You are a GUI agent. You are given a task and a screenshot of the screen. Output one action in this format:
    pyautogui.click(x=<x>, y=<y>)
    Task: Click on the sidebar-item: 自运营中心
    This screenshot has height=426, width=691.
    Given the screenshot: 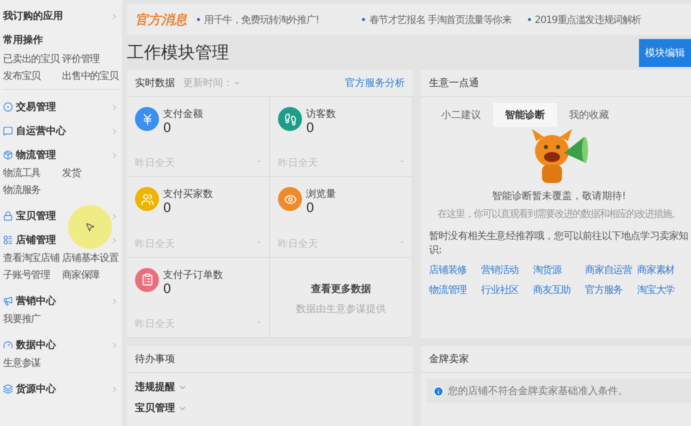 What is the action you would take?
    pyautogui.click(x=61, y=130)
    